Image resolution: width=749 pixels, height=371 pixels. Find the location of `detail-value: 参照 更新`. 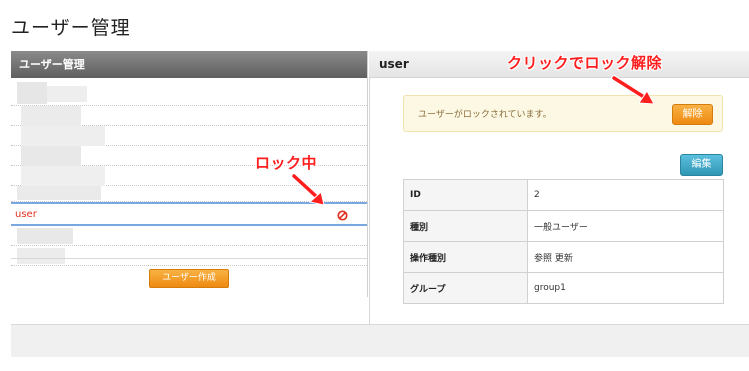

detail-value: 参照 更新 is located at coordinates (625, 257).